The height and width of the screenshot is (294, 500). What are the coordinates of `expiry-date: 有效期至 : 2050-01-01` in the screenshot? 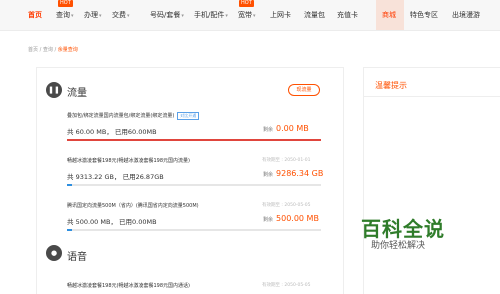 It's located at (286, 160).